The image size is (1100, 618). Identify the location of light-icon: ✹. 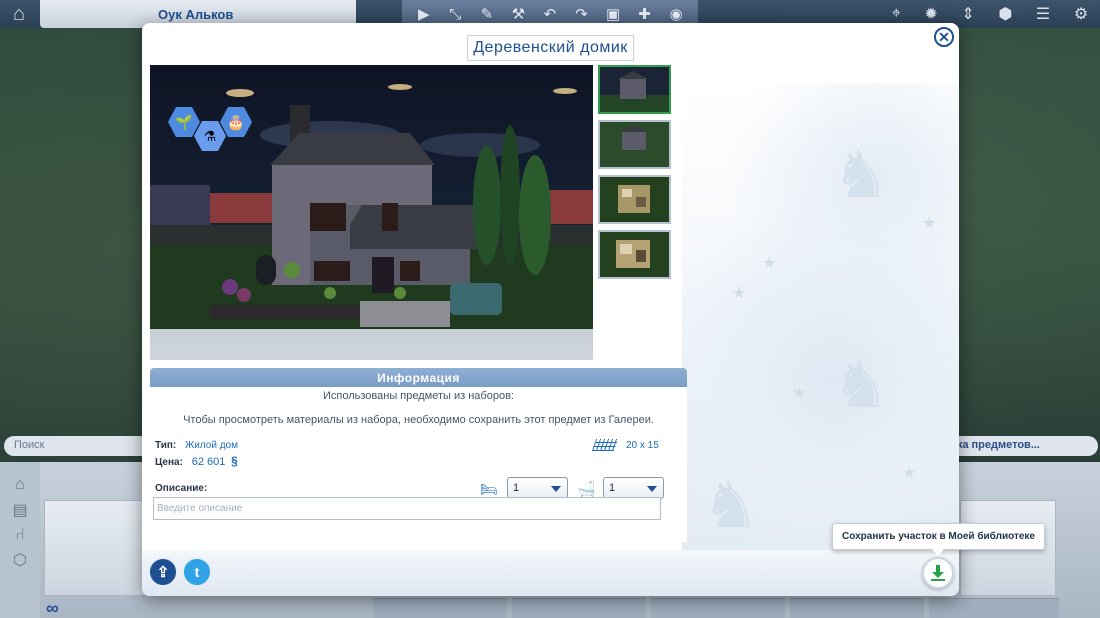
(930, 14).